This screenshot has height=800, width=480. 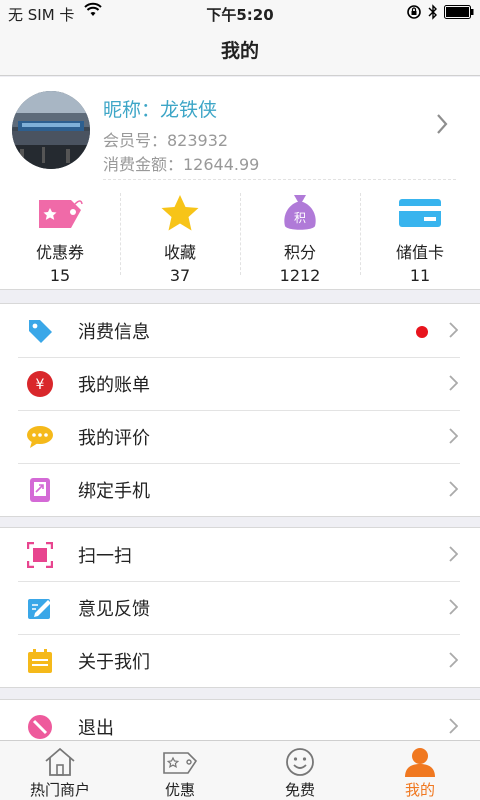 I want to click on menu-item-scan: 扫一扫, so click(x=240, y=554).